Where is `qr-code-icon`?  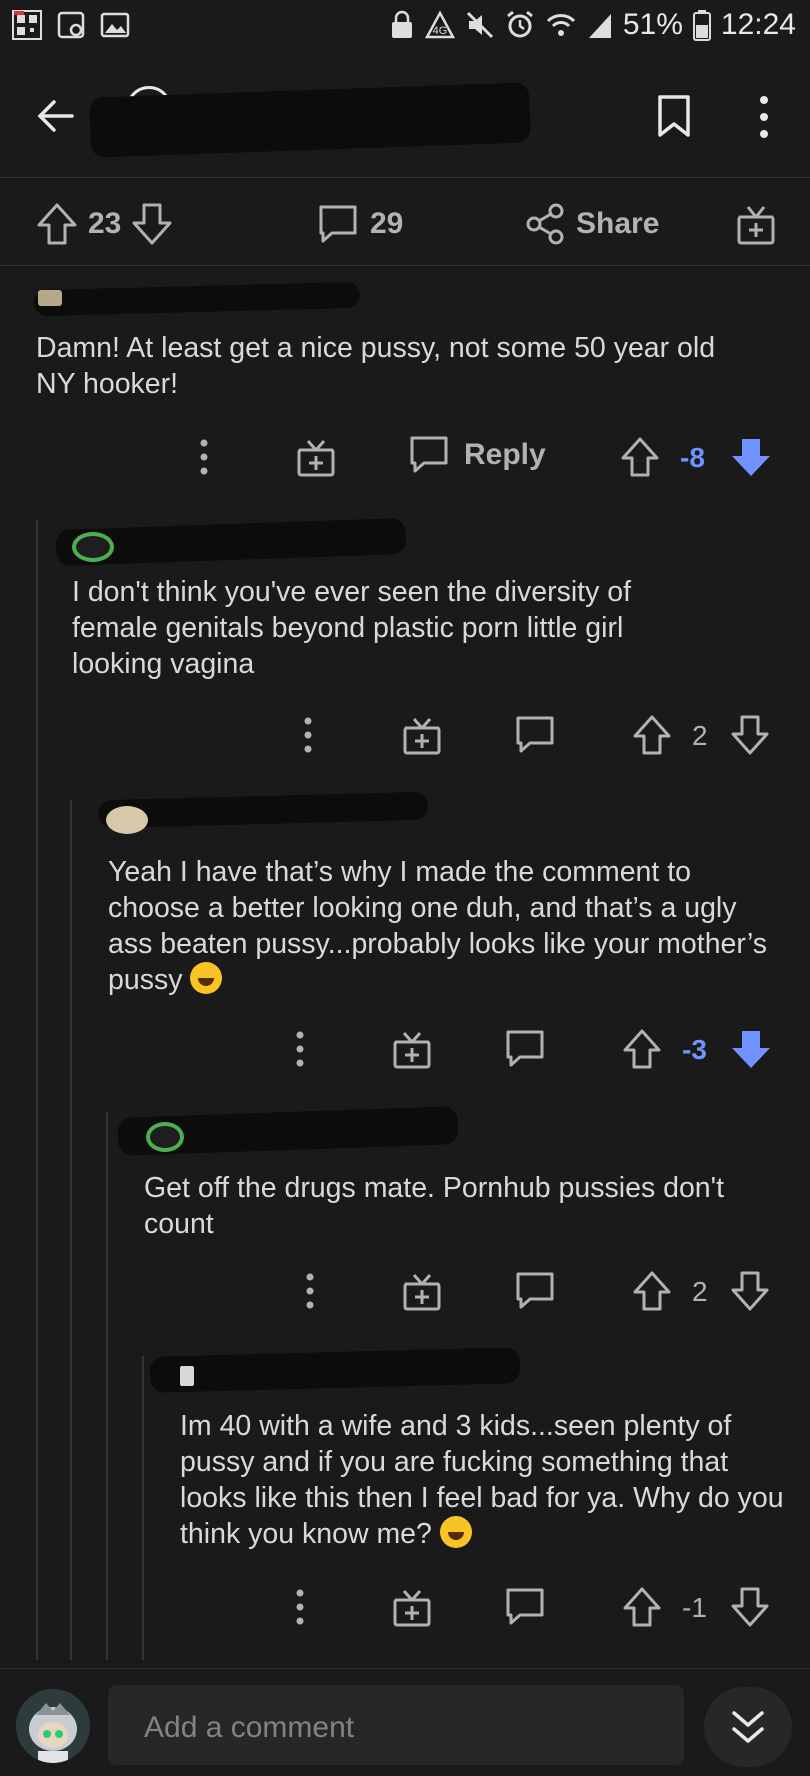
qr-code-icon is located at coordinates (27, 25).